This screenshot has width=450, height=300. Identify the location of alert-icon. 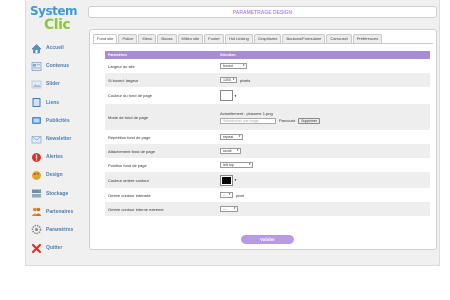
(36, 157).